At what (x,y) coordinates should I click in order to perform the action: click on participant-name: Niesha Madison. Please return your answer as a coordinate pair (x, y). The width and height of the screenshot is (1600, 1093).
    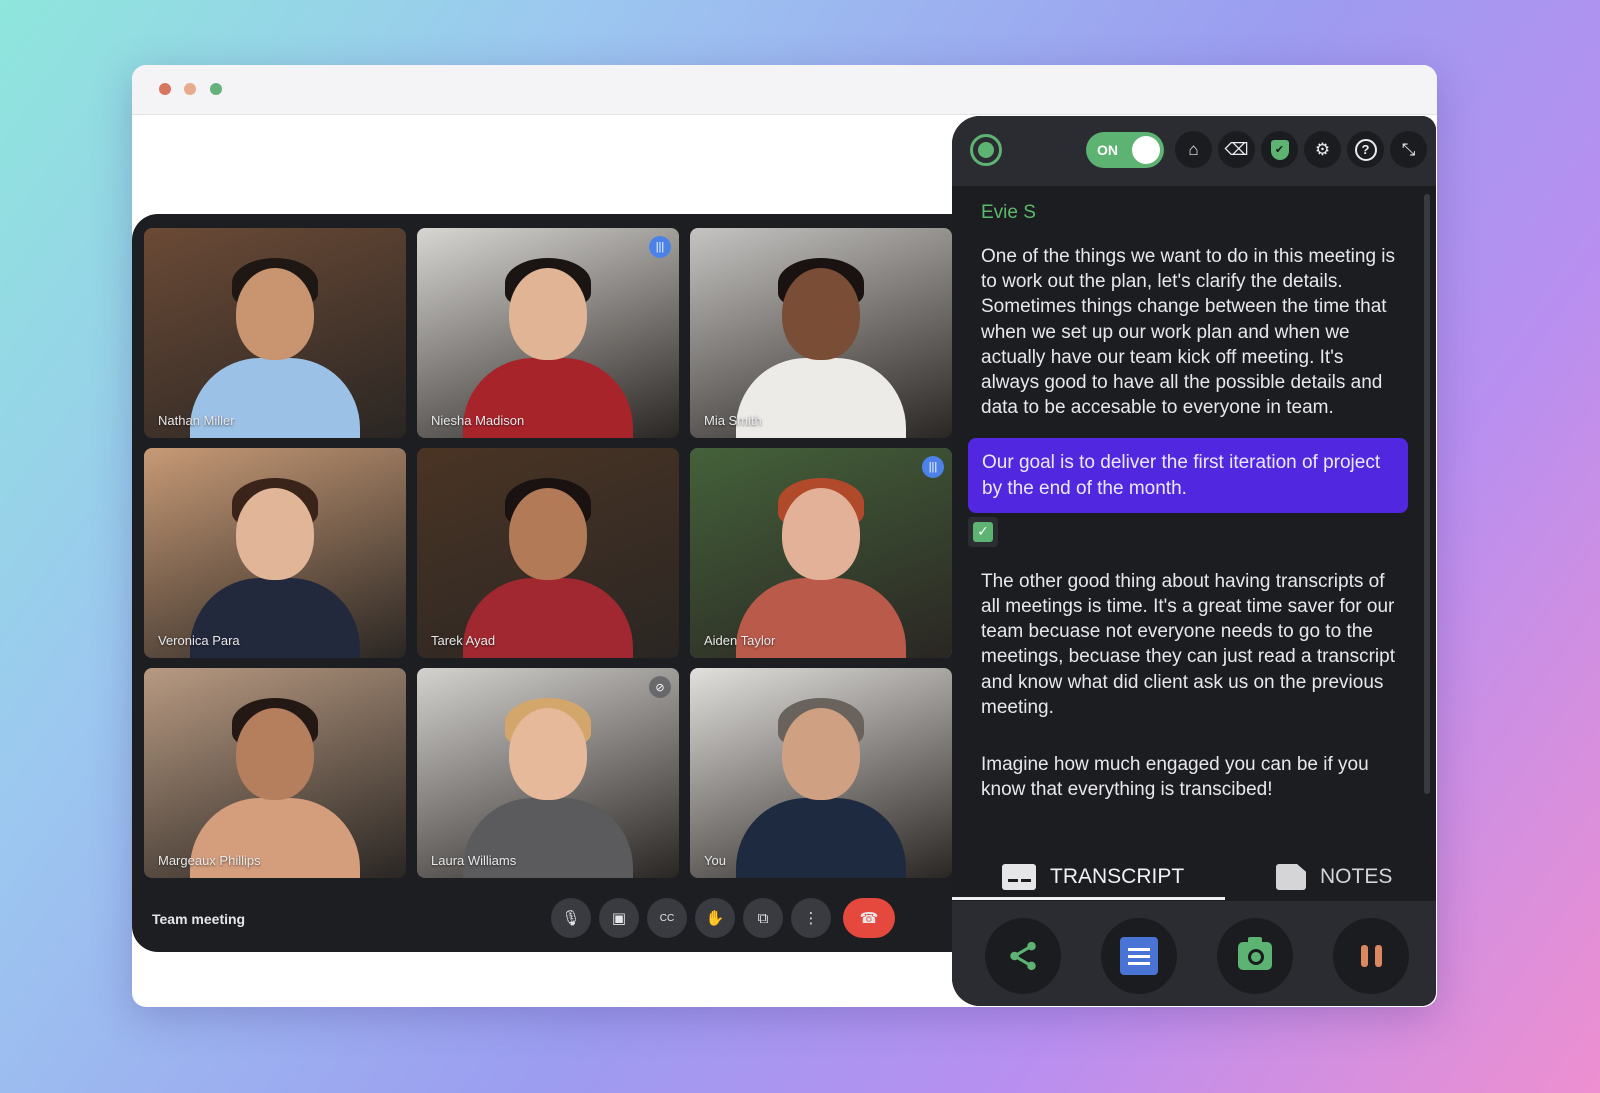
    Looking at the image, I should click on (478, 420).